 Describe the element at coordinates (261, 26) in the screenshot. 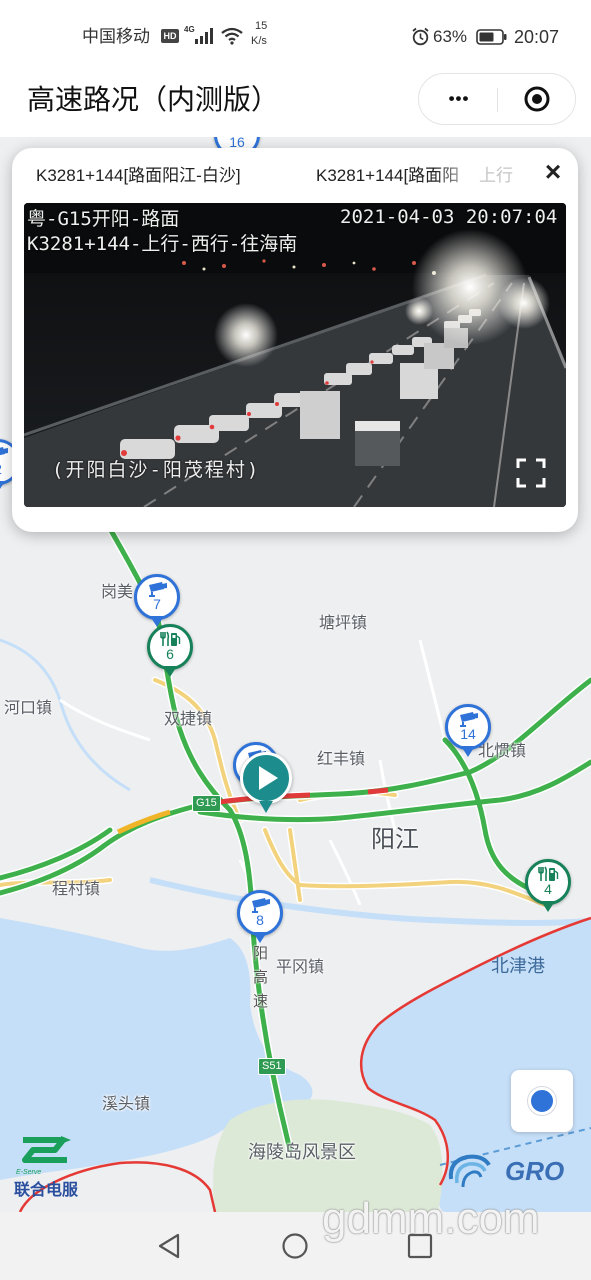

I see `network-speed-value: 15` at that location.